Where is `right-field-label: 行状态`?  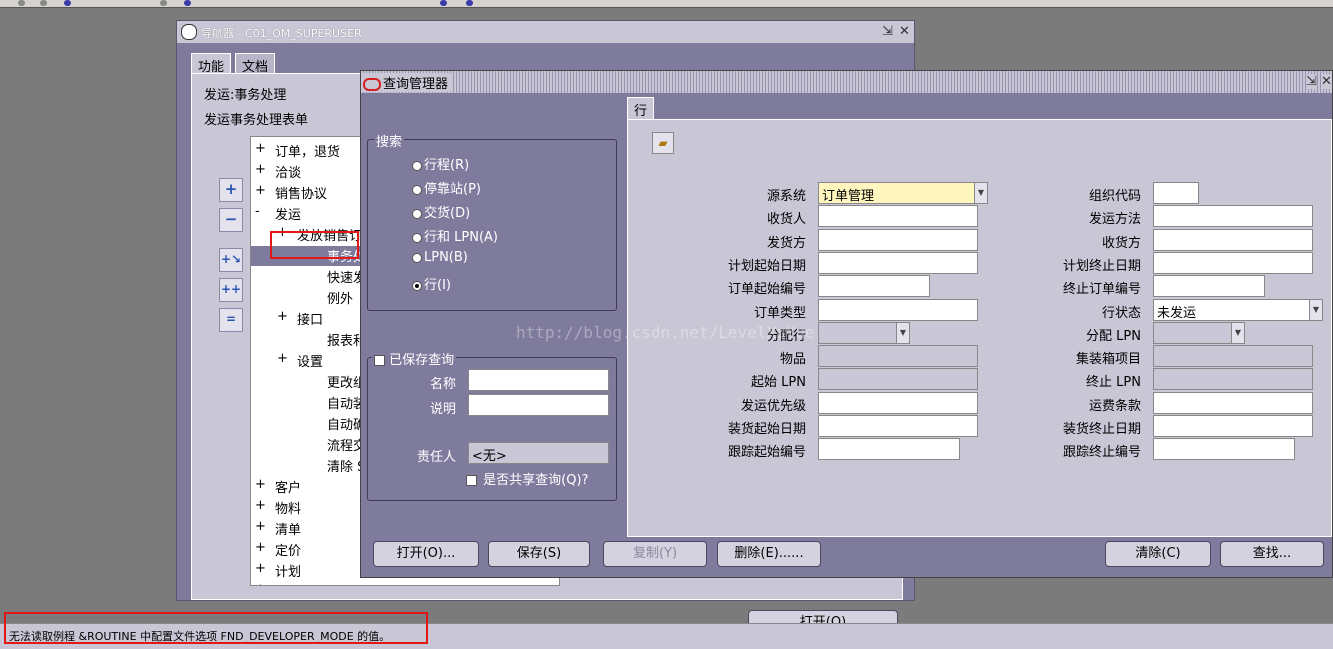
right-field-label: 行状态 is located at coordinates (1121, 313).